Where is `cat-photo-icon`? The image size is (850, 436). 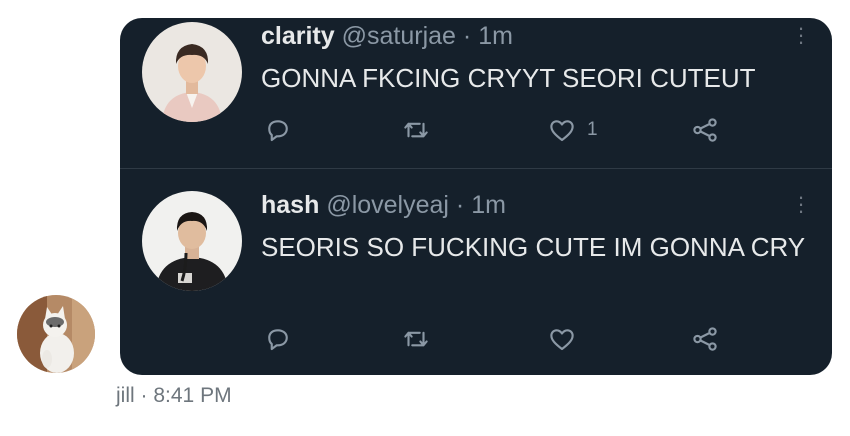
cat-photo-icon is located at coordinates (56, 334).